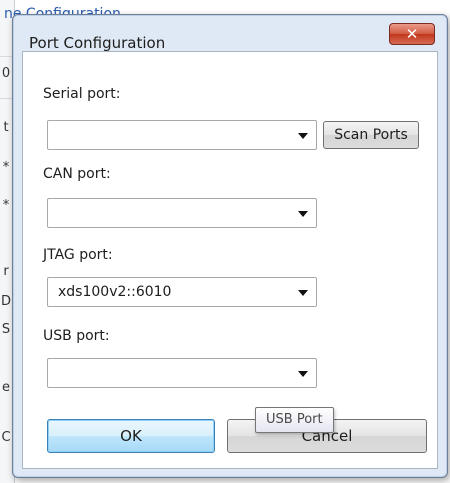  What do you see at coordinates (78, 255) in the screenshot?
I see `jtag-port-label: JTAG port:` at bounding box center [78, 255].